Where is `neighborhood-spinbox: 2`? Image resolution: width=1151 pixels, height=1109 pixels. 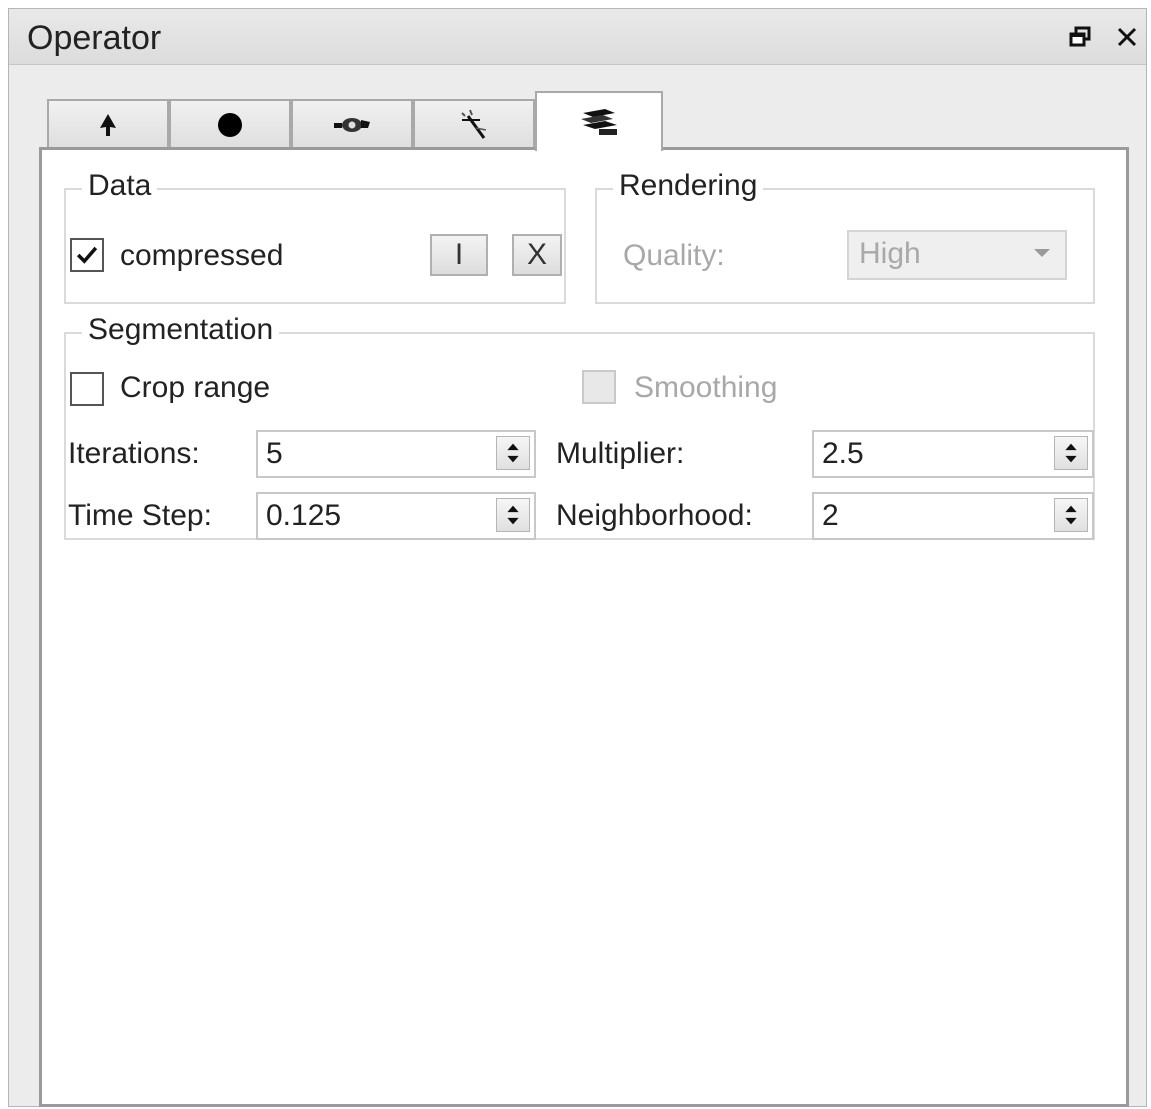 neighborhood-spinbox: 2 is located at coordinates (953, 516).